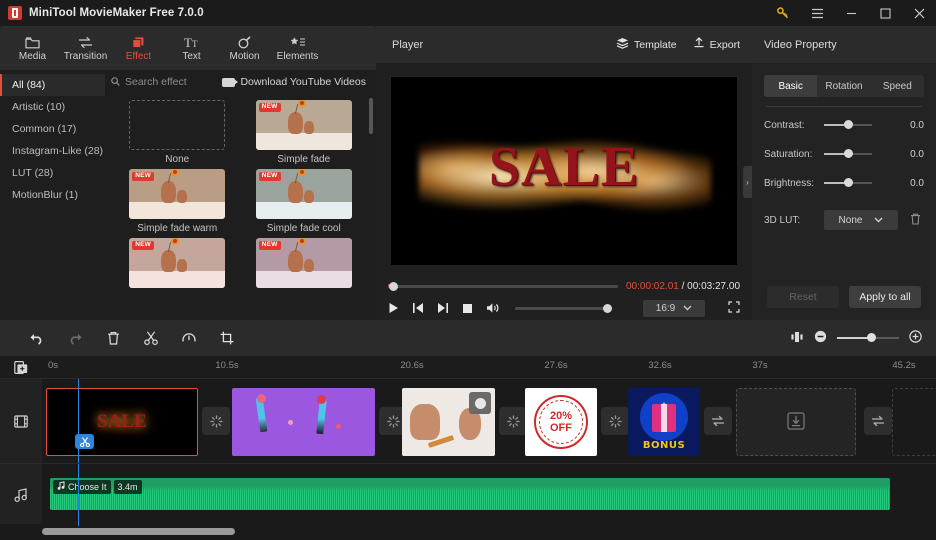  I want to click on maximize-button, so click(885, 13).